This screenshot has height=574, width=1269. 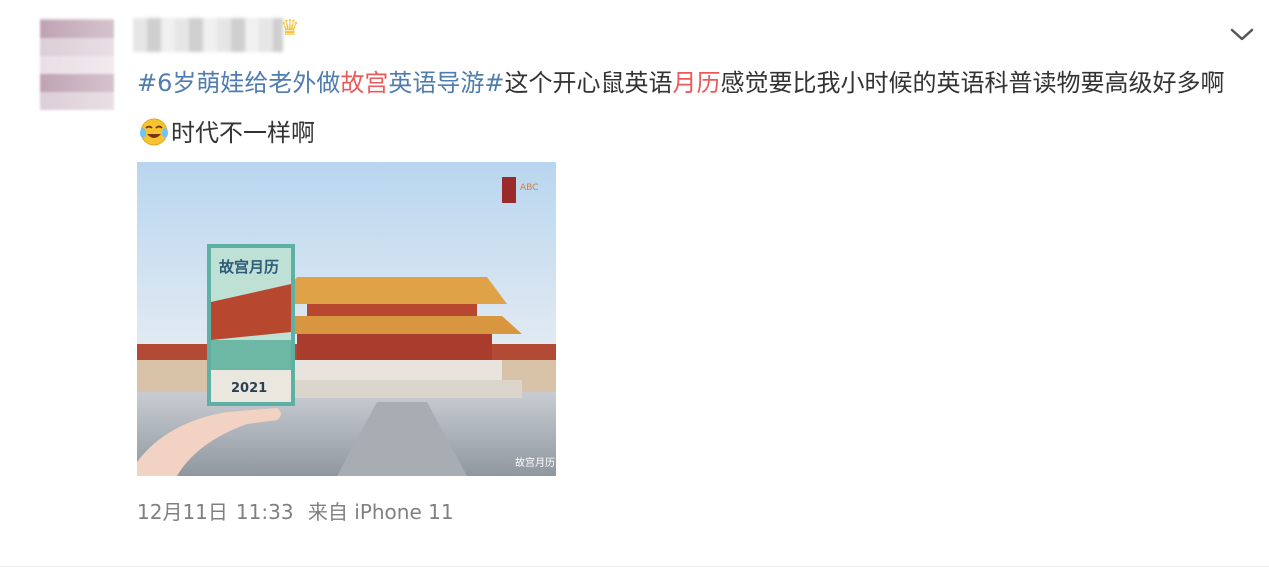 What do you see at coordinates (243, 133) in the screenshot?
I see `post-text-end: 时代不一样啊` at bounding box center [243, 133].